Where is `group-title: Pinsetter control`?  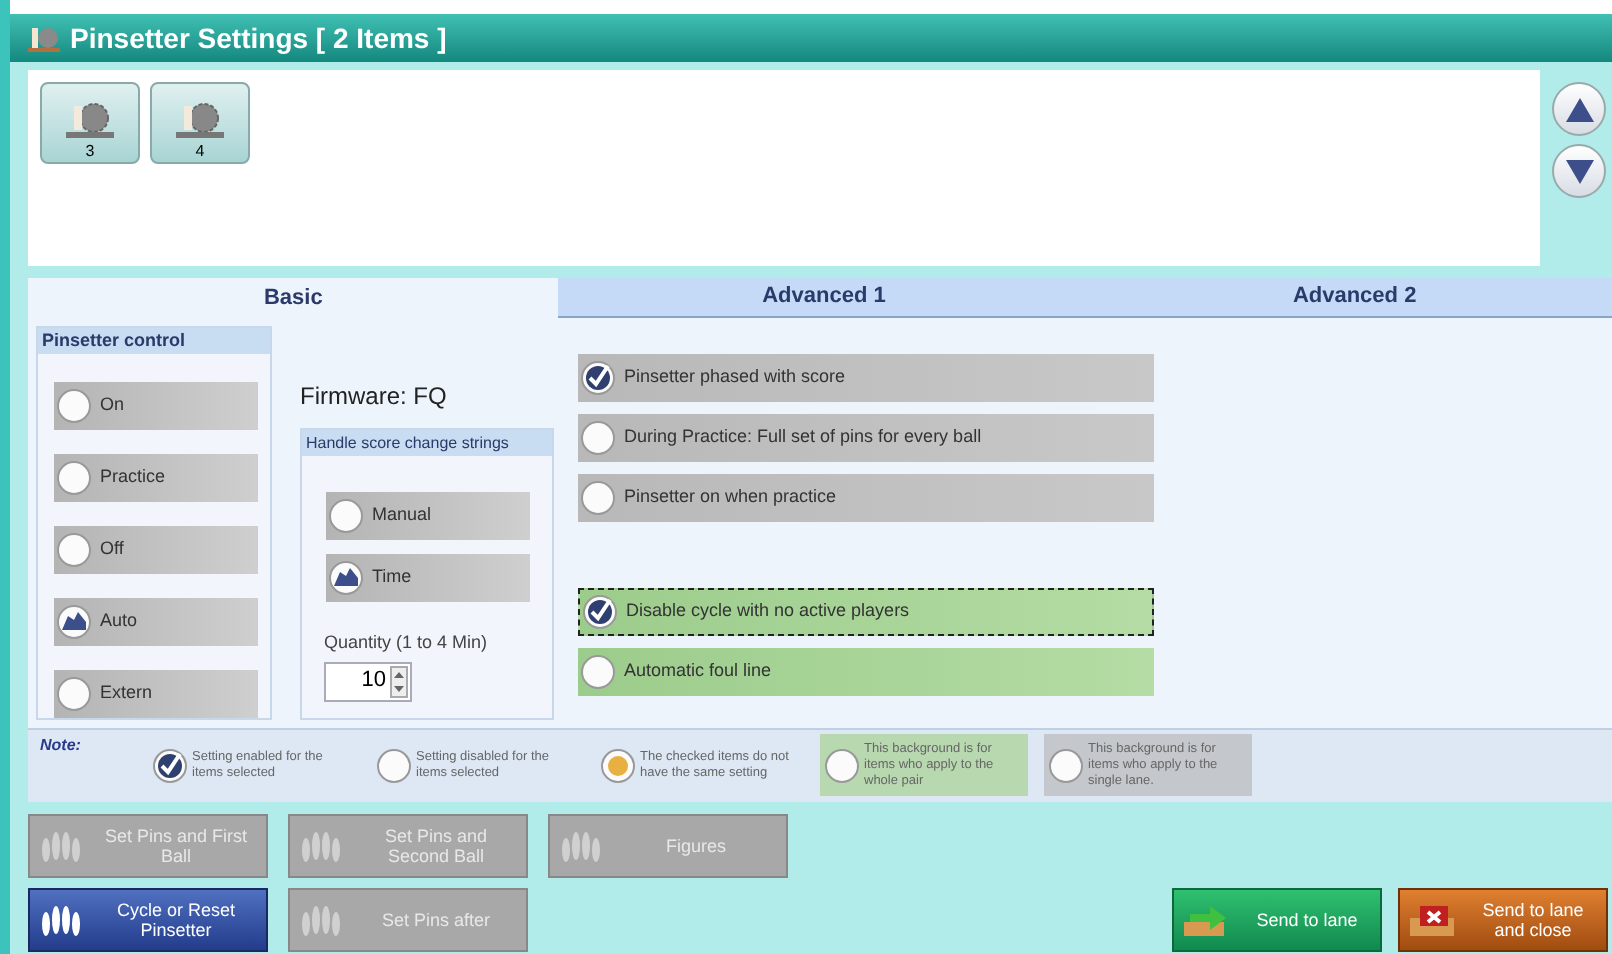
group-title: Pinsetter control is located at coordinates (154, 341).